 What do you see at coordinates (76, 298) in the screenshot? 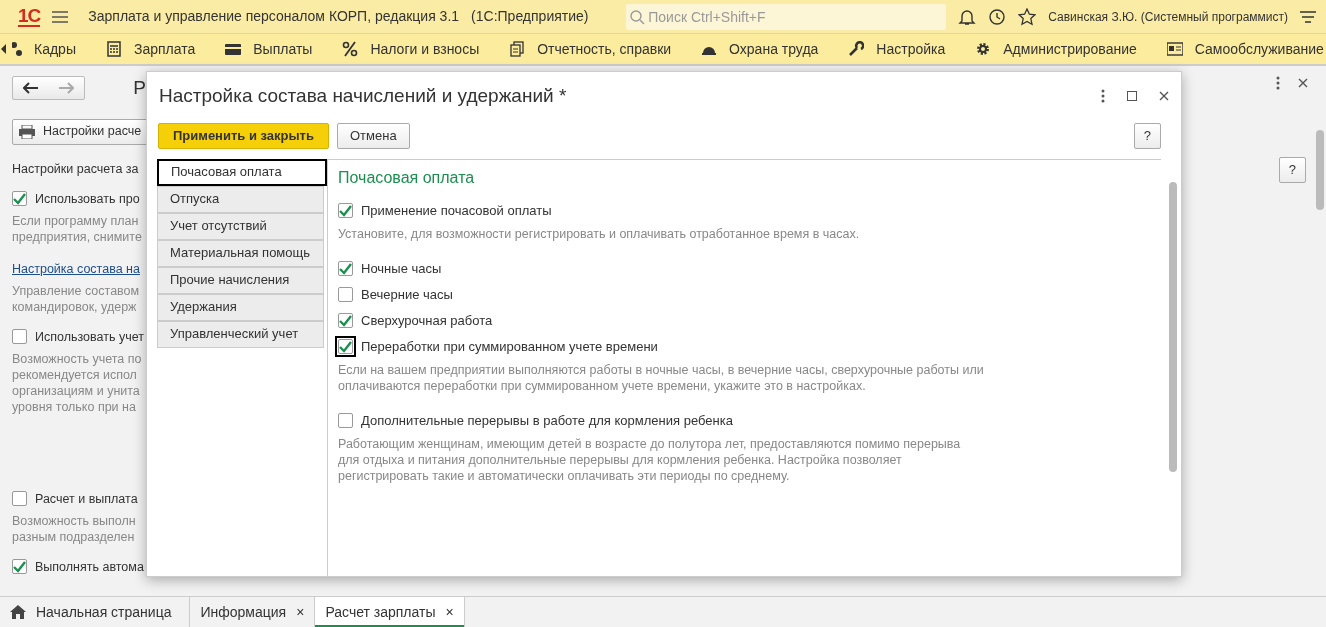
I see `description: Управление составом командировок, удерж` at bounding box center [76, 298].